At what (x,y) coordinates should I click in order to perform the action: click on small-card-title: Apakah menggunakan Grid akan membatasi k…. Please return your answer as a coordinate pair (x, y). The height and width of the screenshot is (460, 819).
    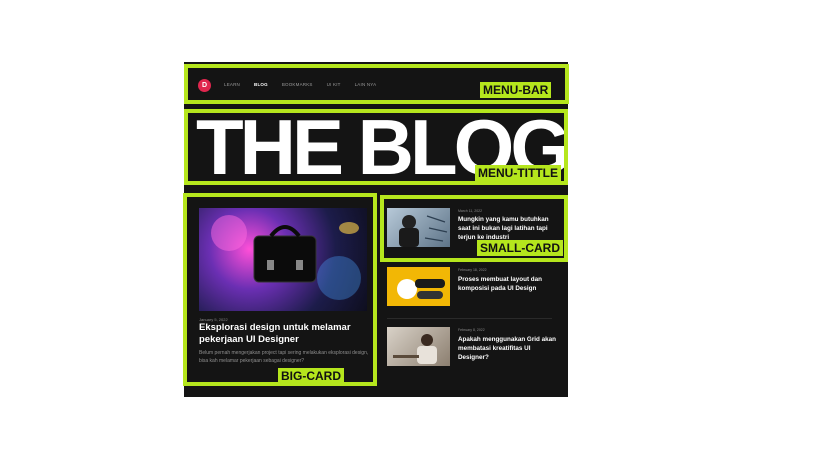
    Looking at the image, I should click on (508, 348).